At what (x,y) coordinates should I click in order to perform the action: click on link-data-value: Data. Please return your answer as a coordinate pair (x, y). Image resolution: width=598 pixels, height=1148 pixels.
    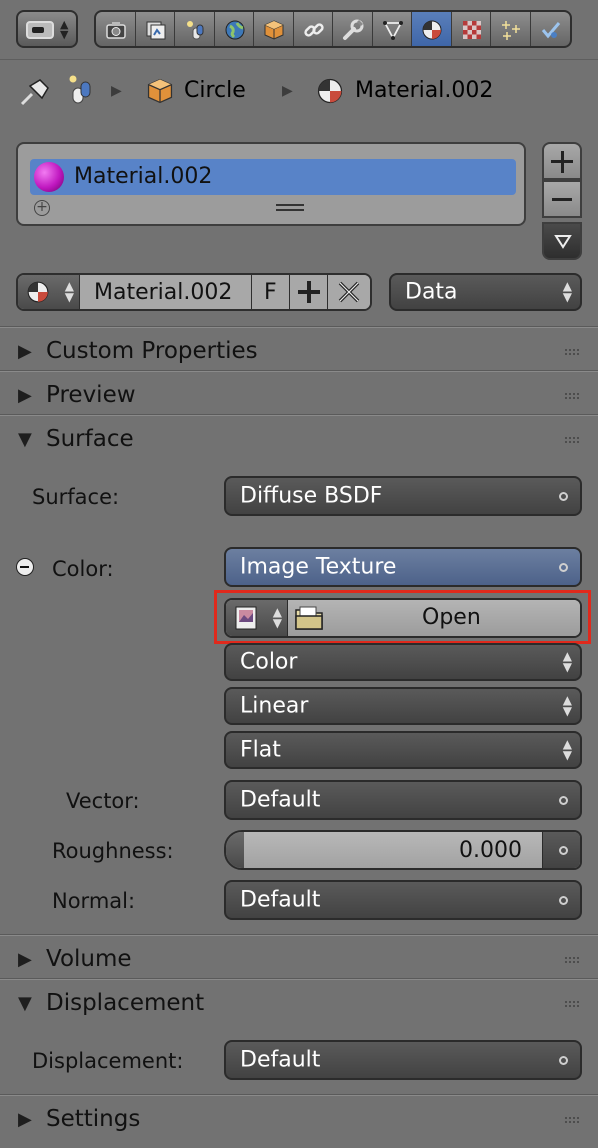
    Looking at the image, I should click on (431, 292).